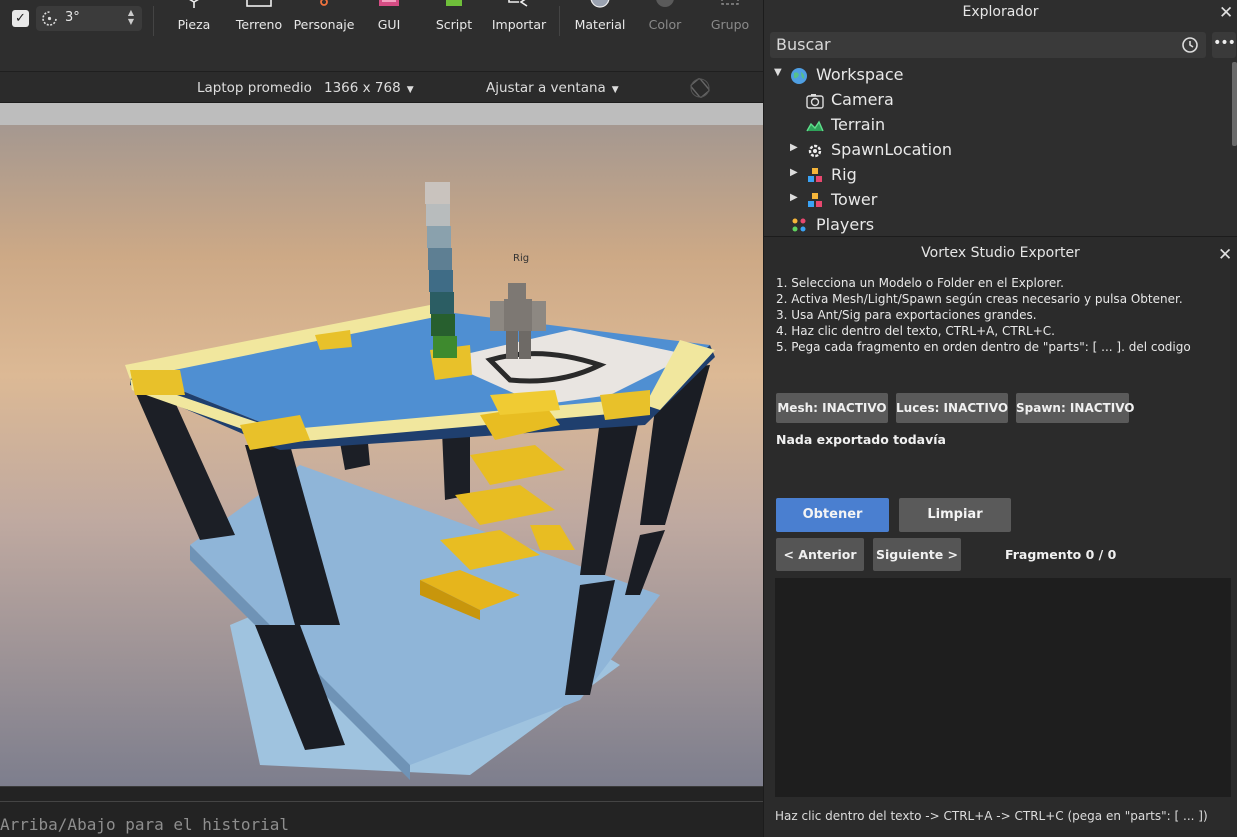 The height and width of the screenshot is (837, 1237). I want to click on clear-button: Limpiar, so click(955, 515).